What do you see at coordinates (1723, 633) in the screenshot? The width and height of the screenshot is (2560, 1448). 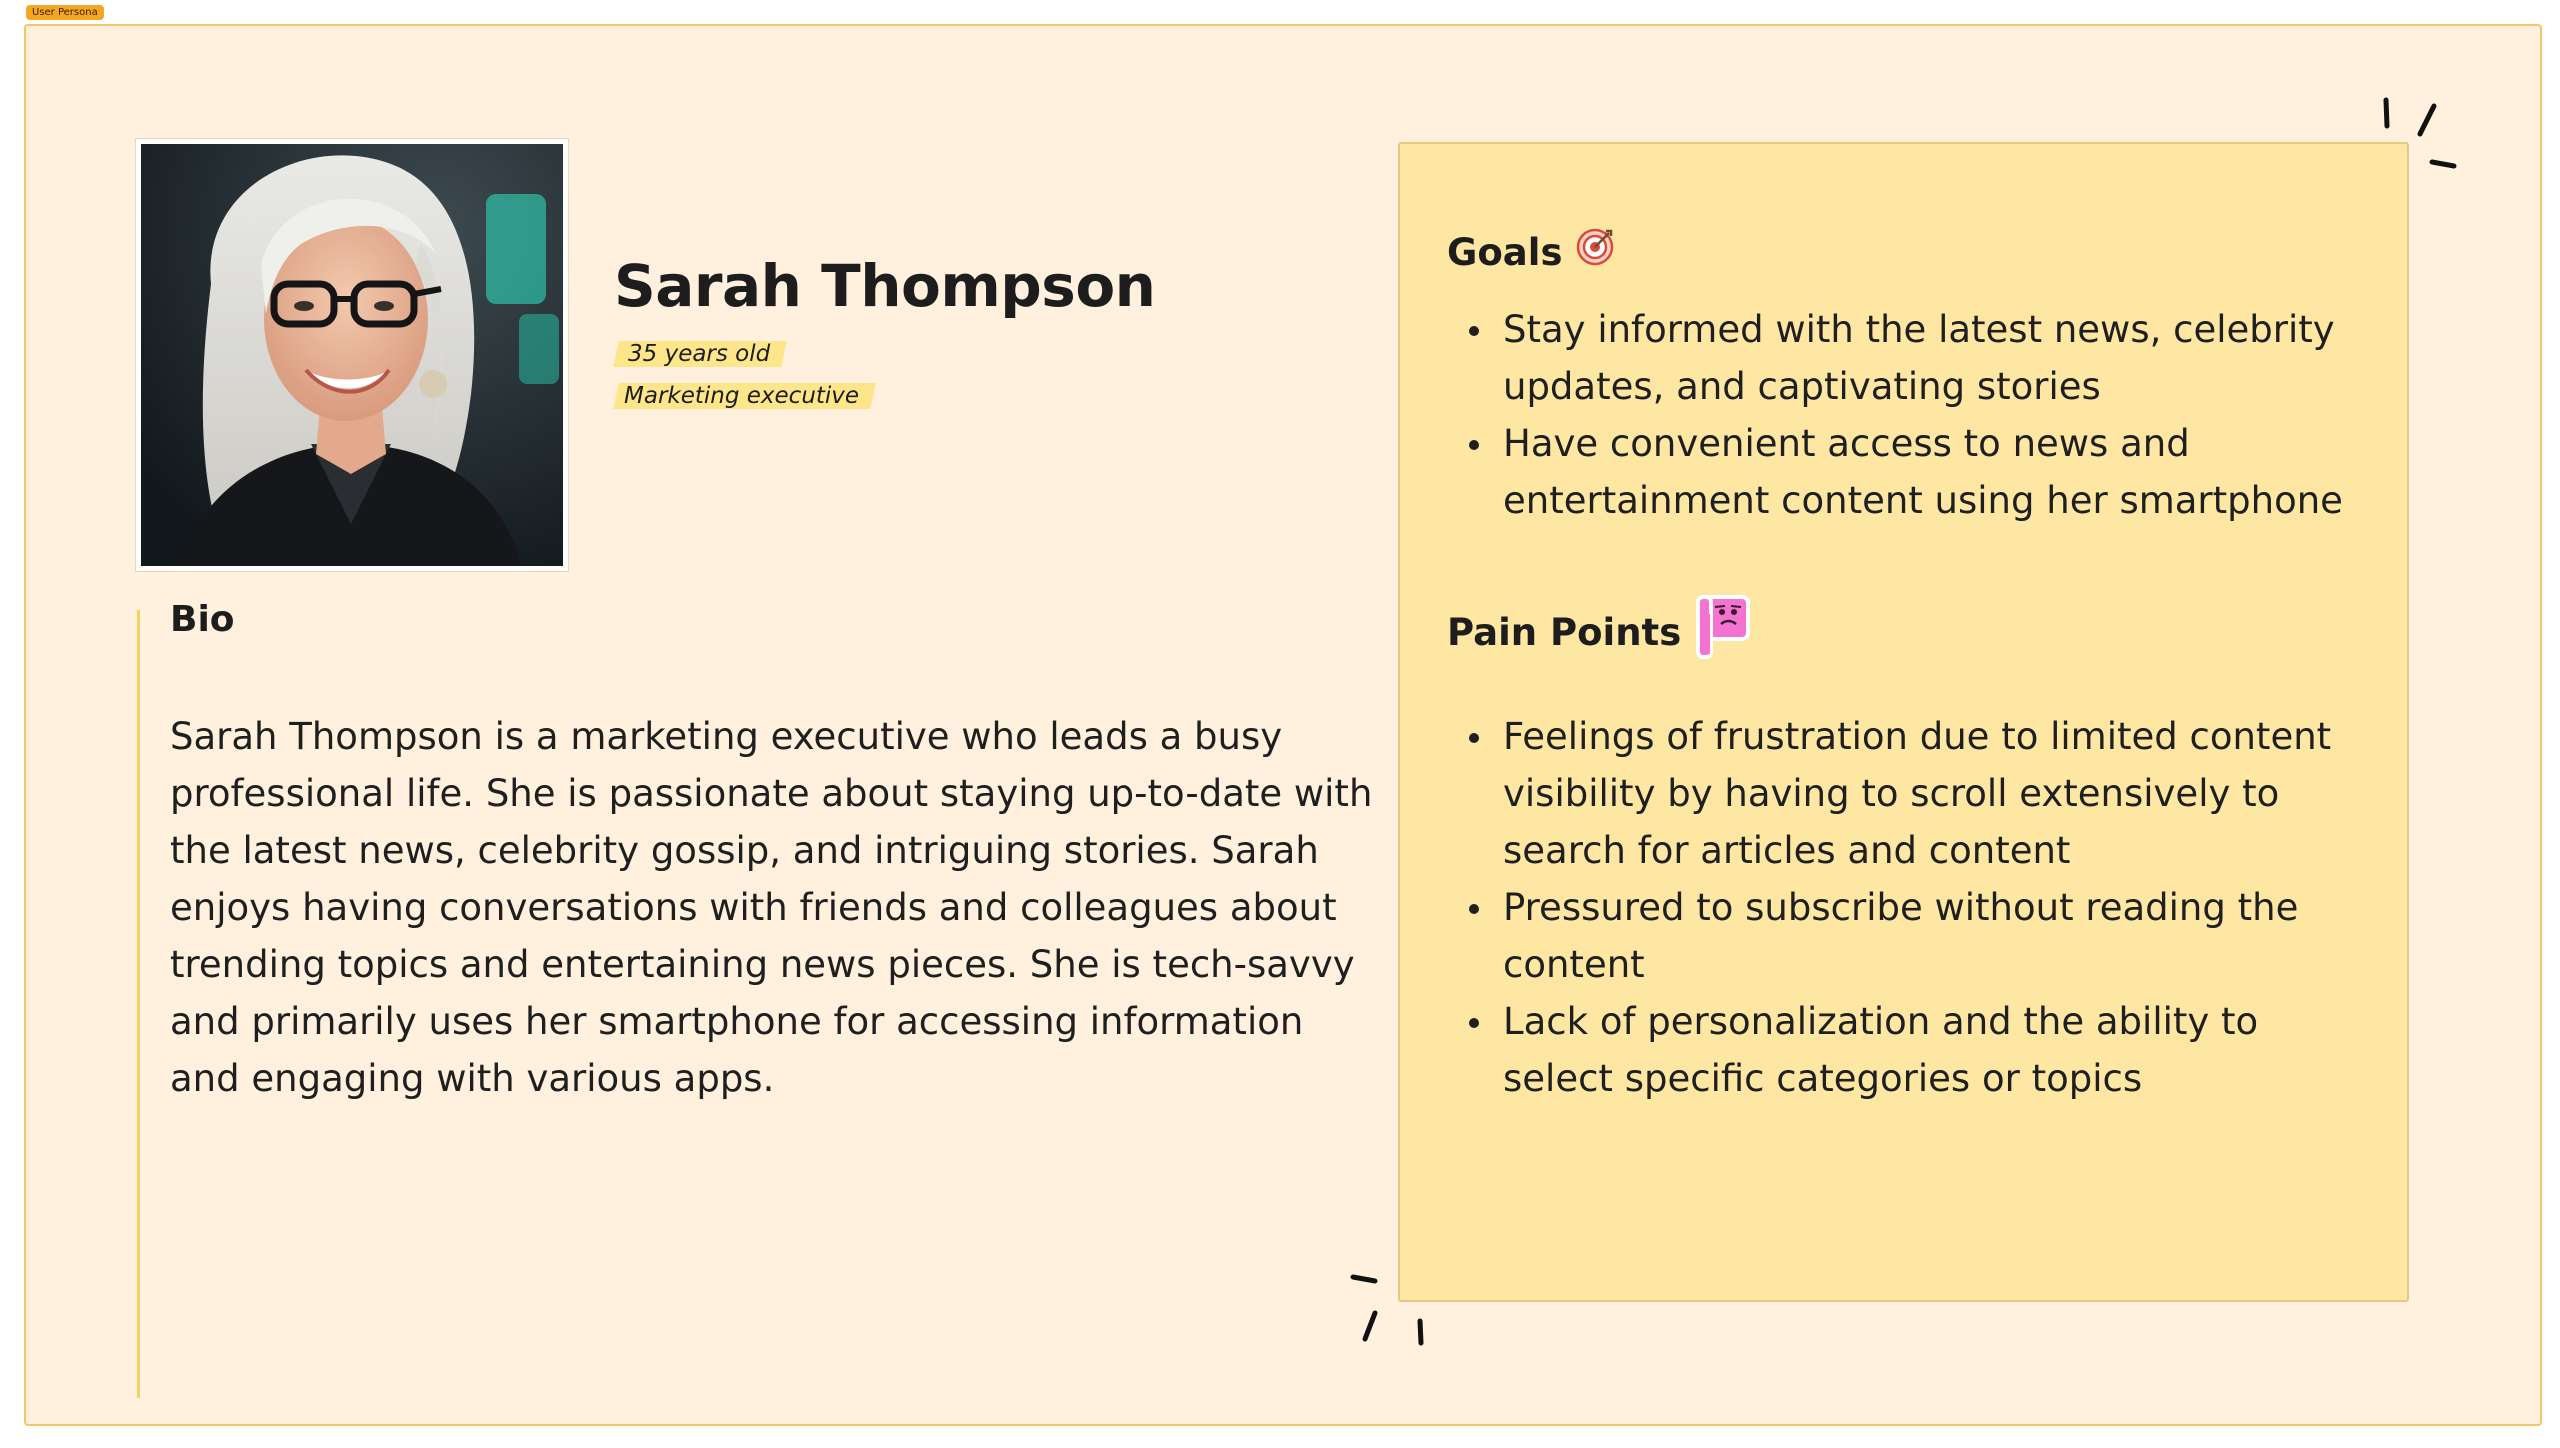 I see `pink-flag-face-icon` at bounding box center [1723, 633].